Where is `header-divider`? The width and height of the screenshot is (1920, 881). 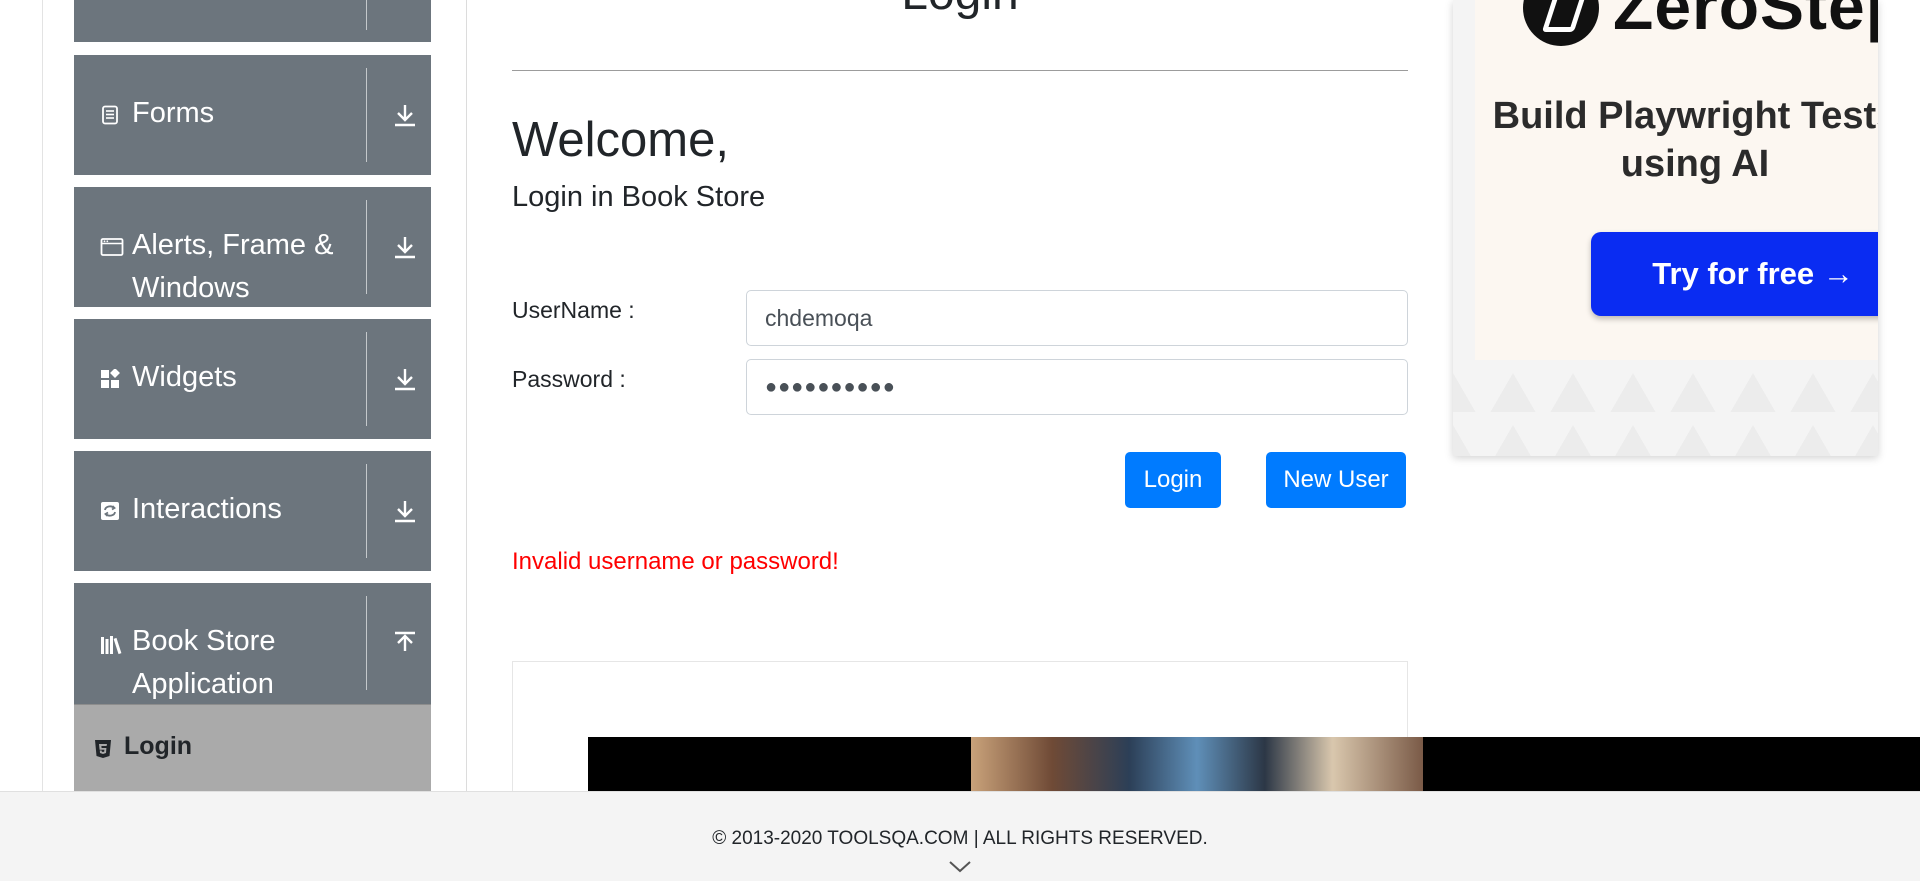
header-divider is located at coordinates (960, 70).